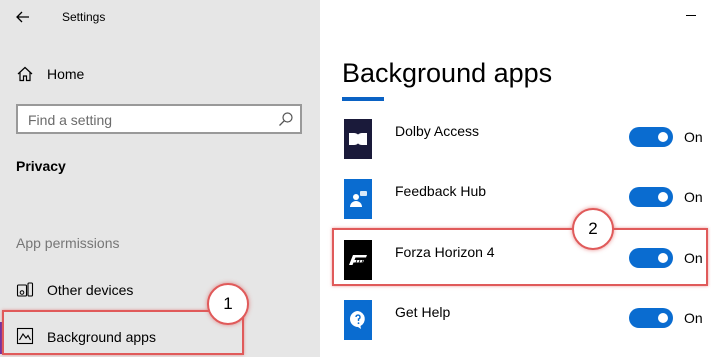 The height and width of the screenshot is (357, 711). What do you see at coordinates (148, 120) in the screenshot?
I see `search-input` at bounding box center [148, 120].